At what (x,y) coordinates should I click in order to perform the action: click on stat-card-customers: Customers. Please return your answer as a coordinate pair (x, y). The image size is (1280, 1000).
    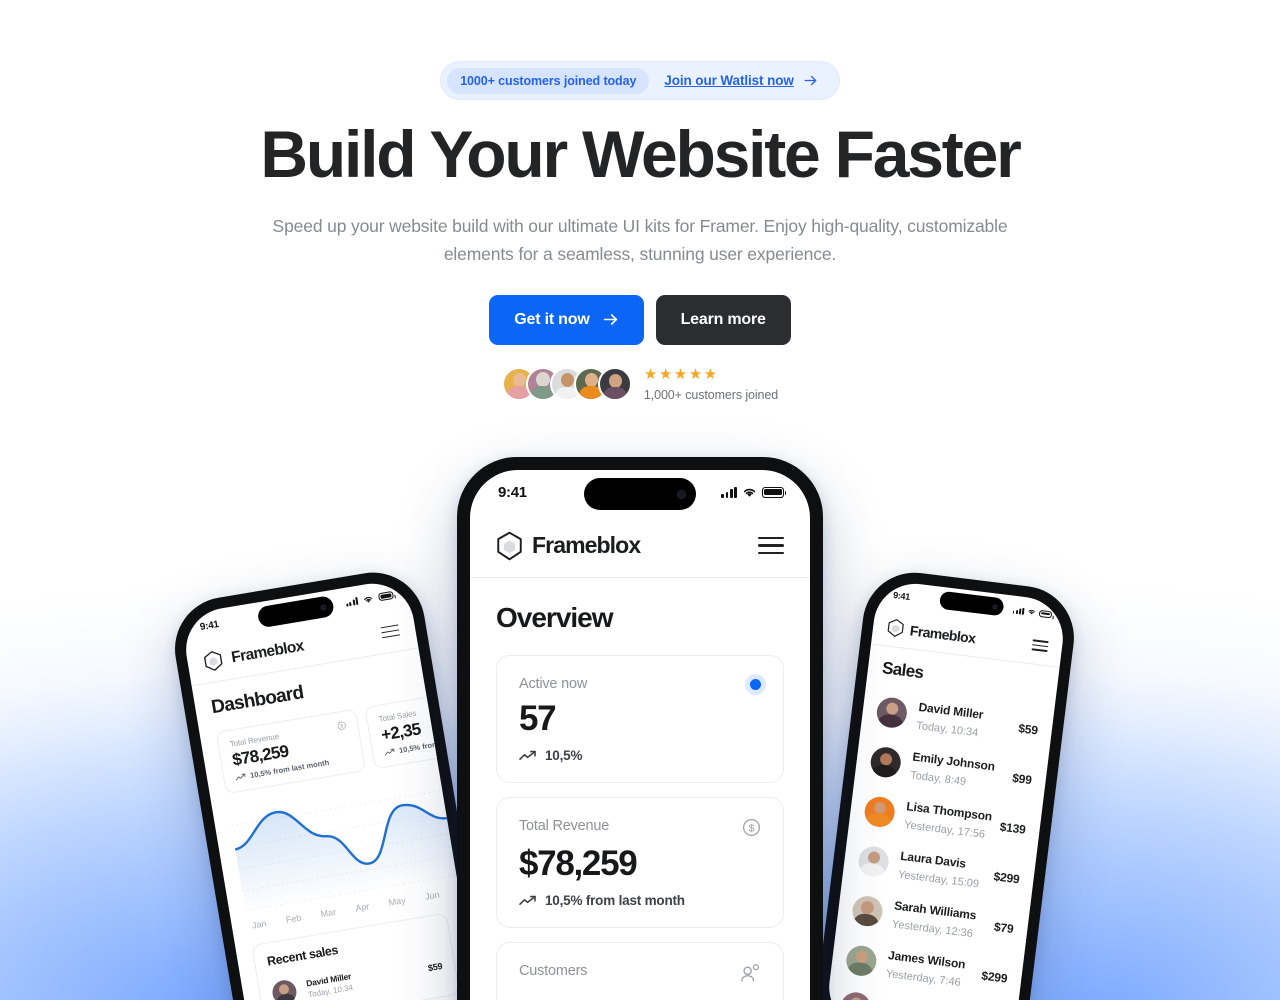
    Looking at the image, I should click on (640, 971).